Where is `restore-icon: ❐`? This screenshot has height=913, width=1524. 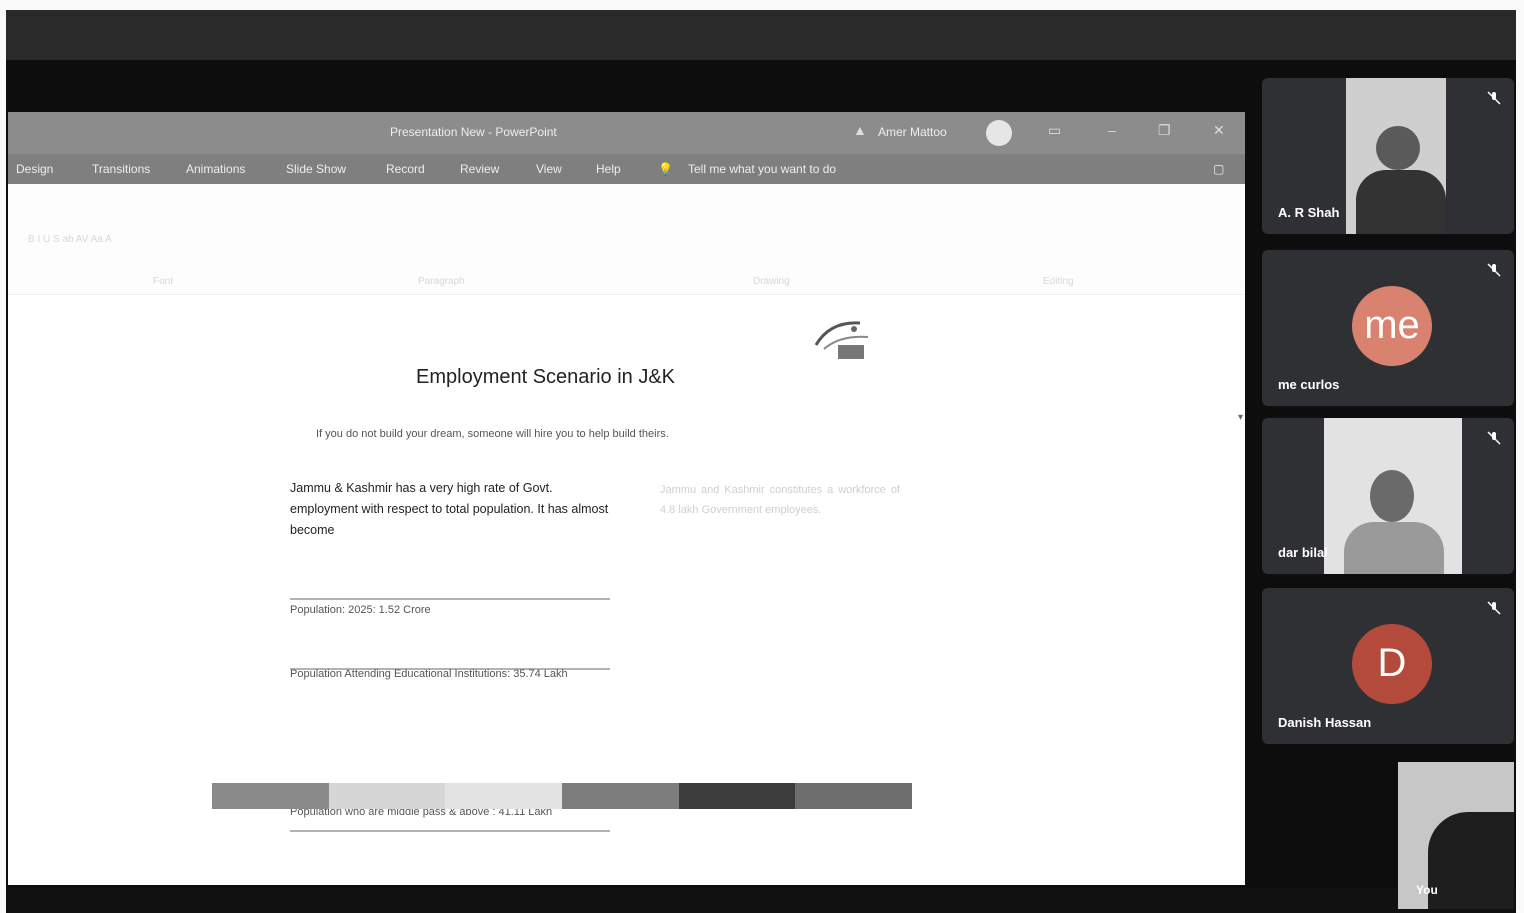
restore-icon: ❐ is located at coordinates (1164, 130).